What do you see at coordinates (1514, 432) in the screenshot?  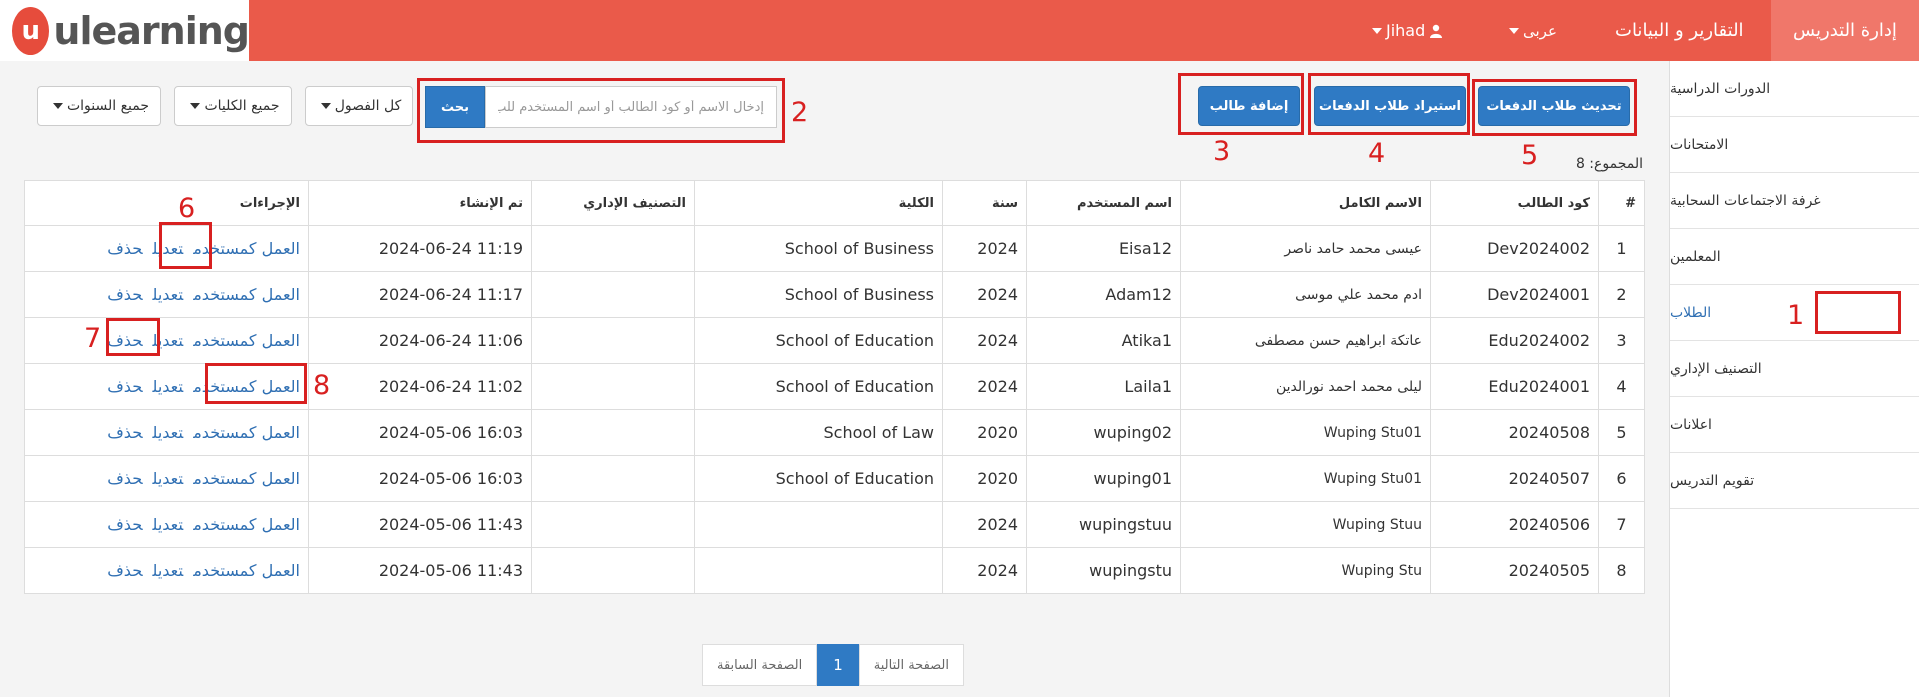 I see `cell-student-code: 20240508` at bounding box center [1514, 432].